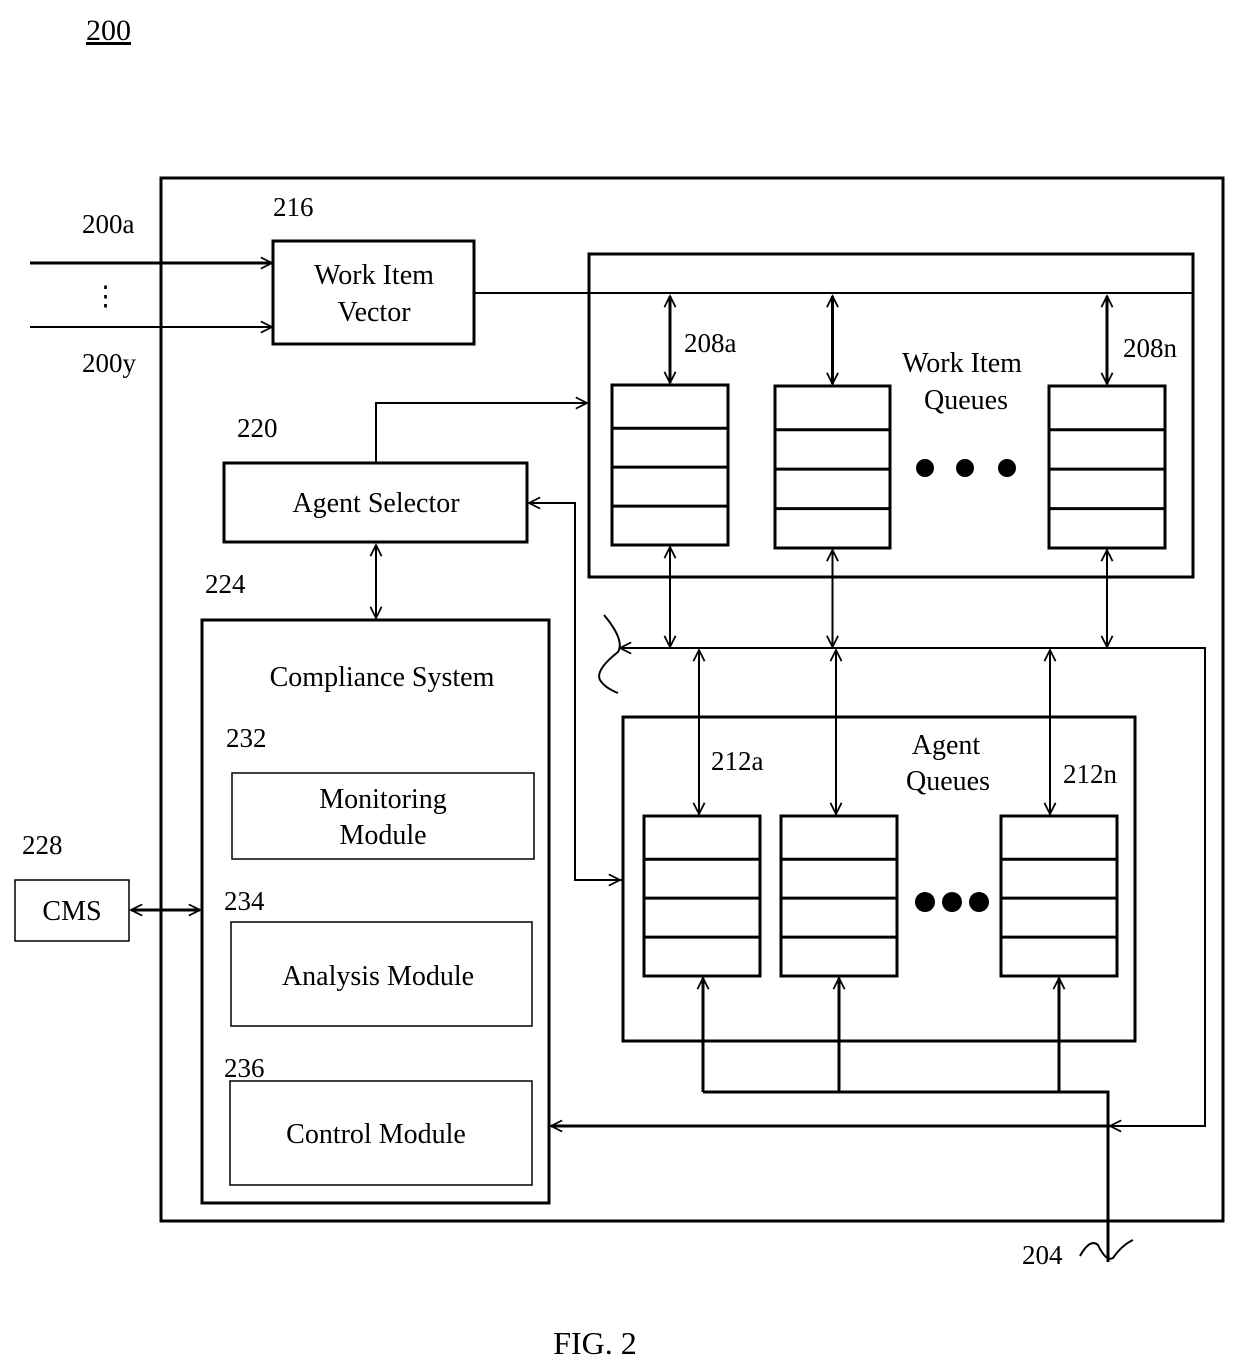  I want to click on monitoring-module-ref: 232, so click(246, 738).